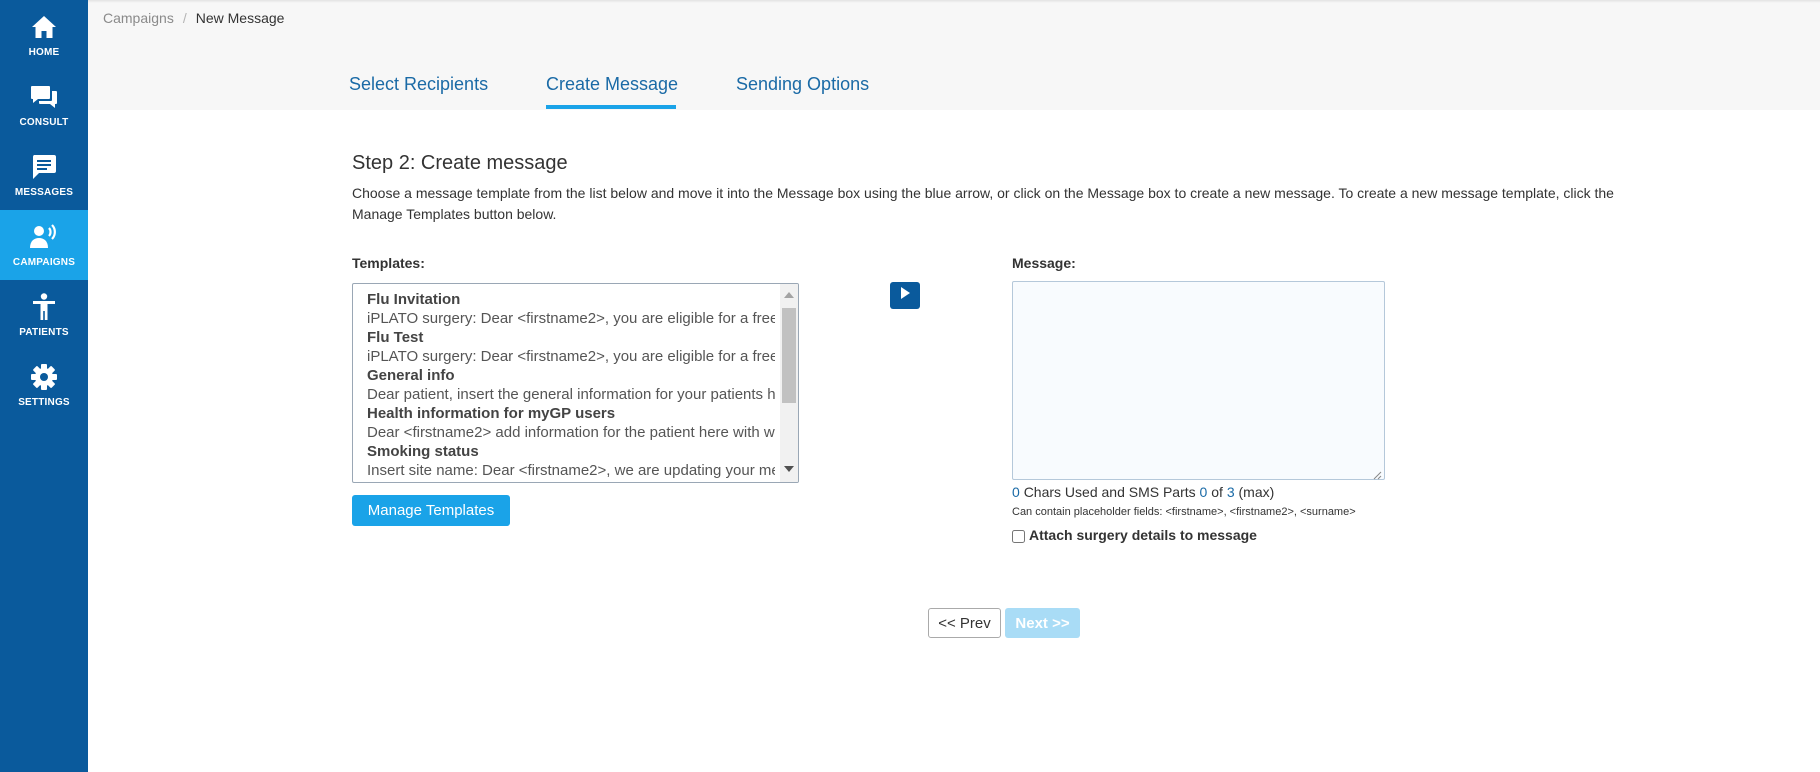  I want to click on header-band, so click(954, 55).